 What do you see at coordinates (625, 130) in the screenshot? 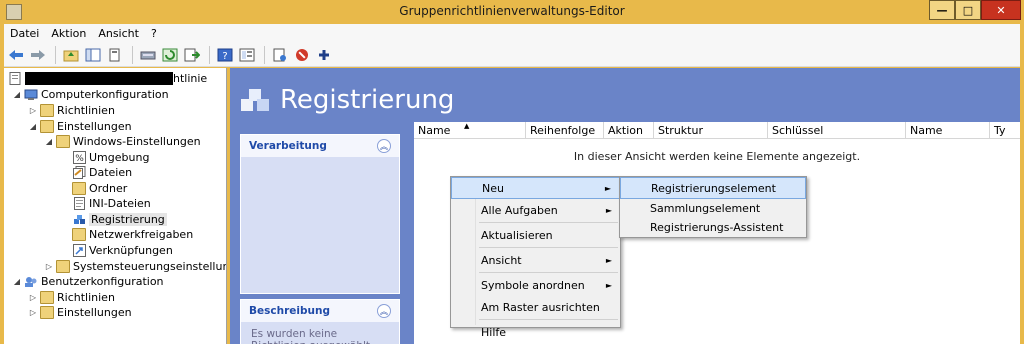
I see `column-label: Aktion` at bounding box center [625, 130].